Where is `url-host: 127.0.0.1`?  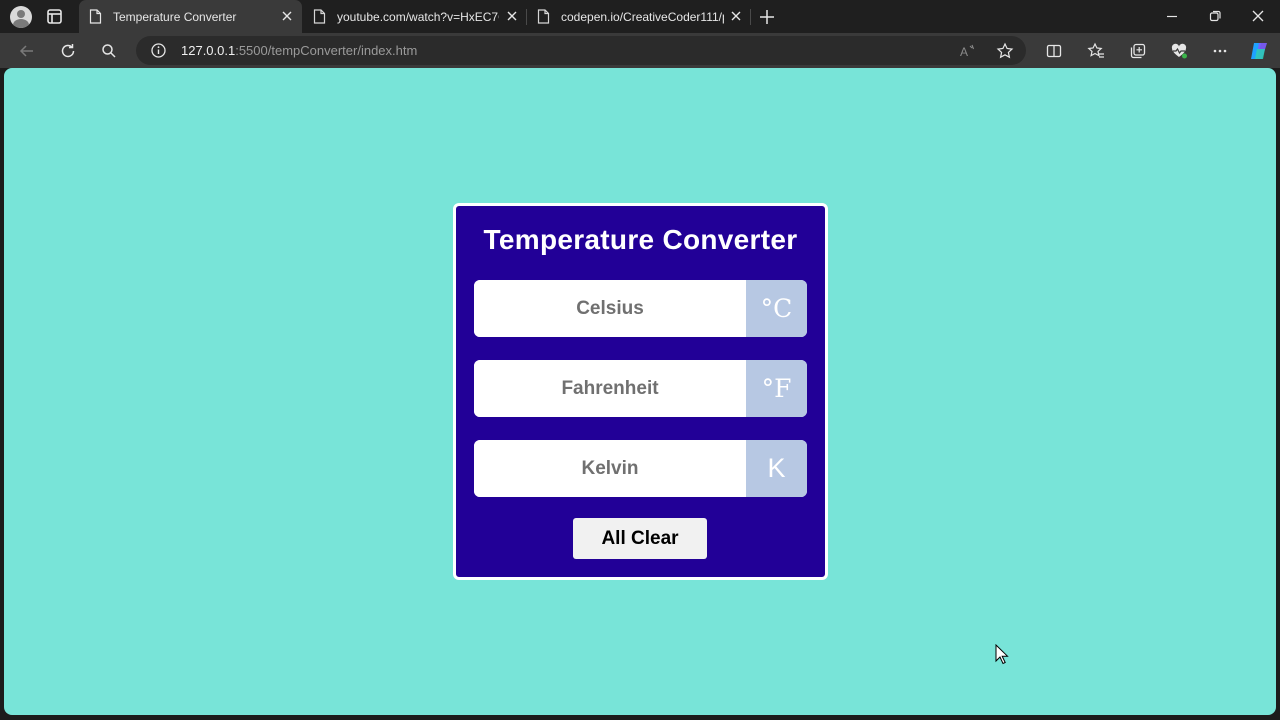
url-host: 127.0.0.1 is located at coordinates (208, 50).